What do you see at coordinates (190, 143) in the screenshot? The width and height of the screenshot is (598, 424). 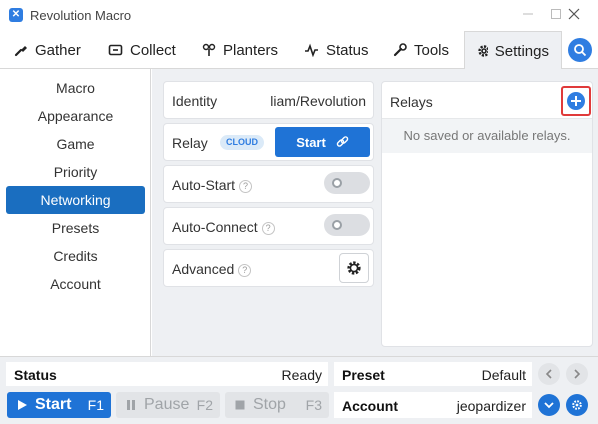 I see `relay-label: Relay` at bounding box center [190, 143].